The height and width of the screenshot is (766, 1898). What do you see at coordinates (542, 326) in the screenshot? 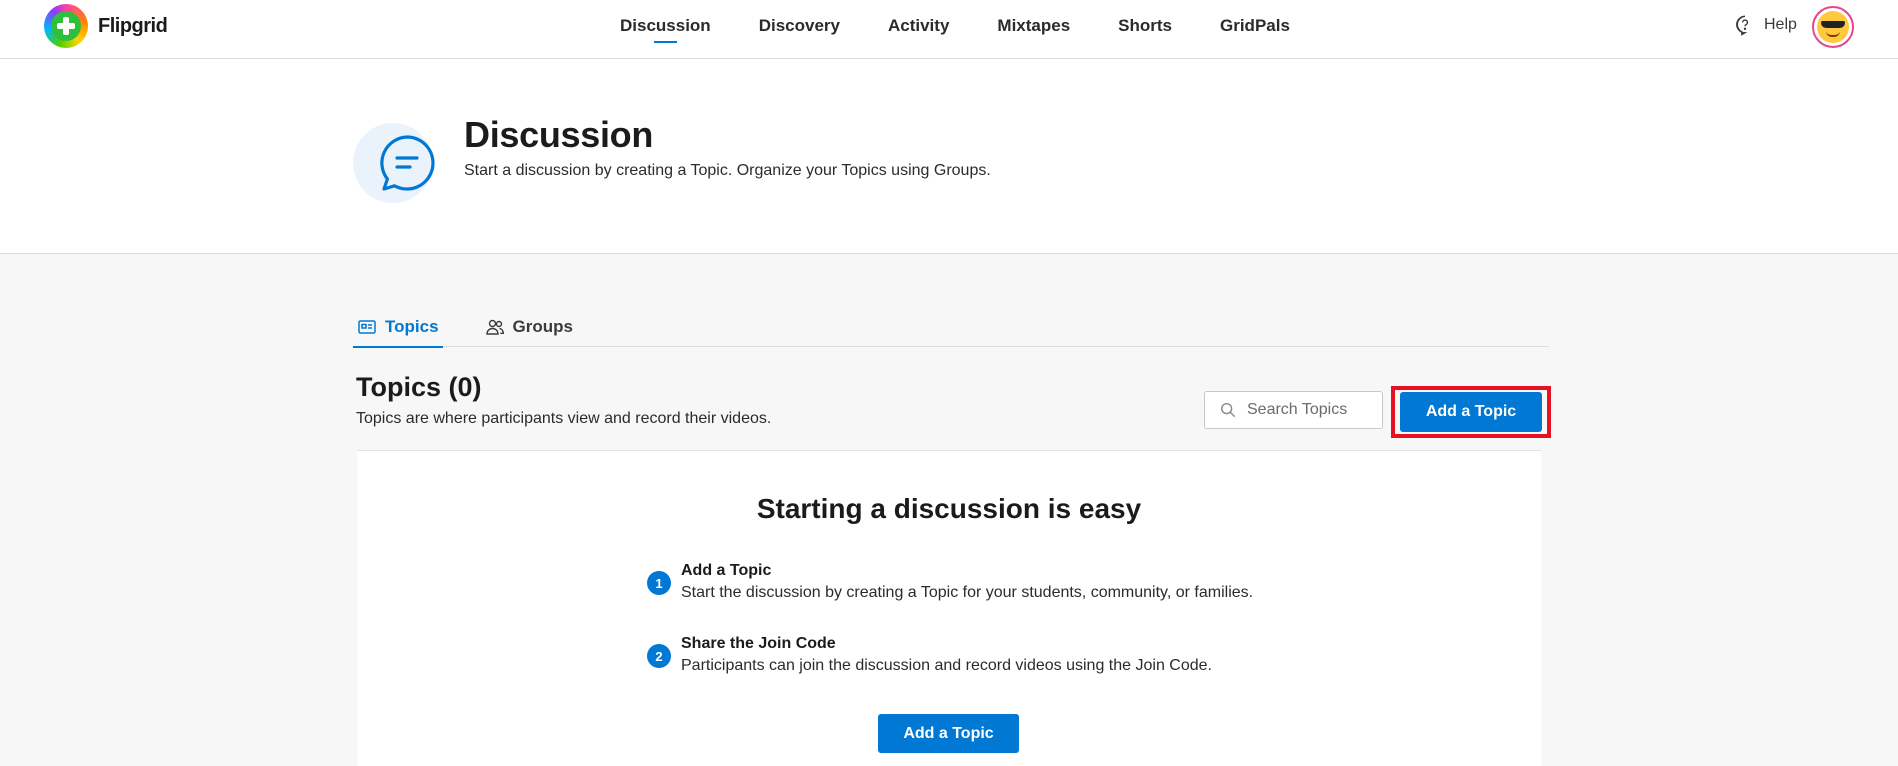
I see `tab-groups-label: Groups` at bounding box center [542, 326].